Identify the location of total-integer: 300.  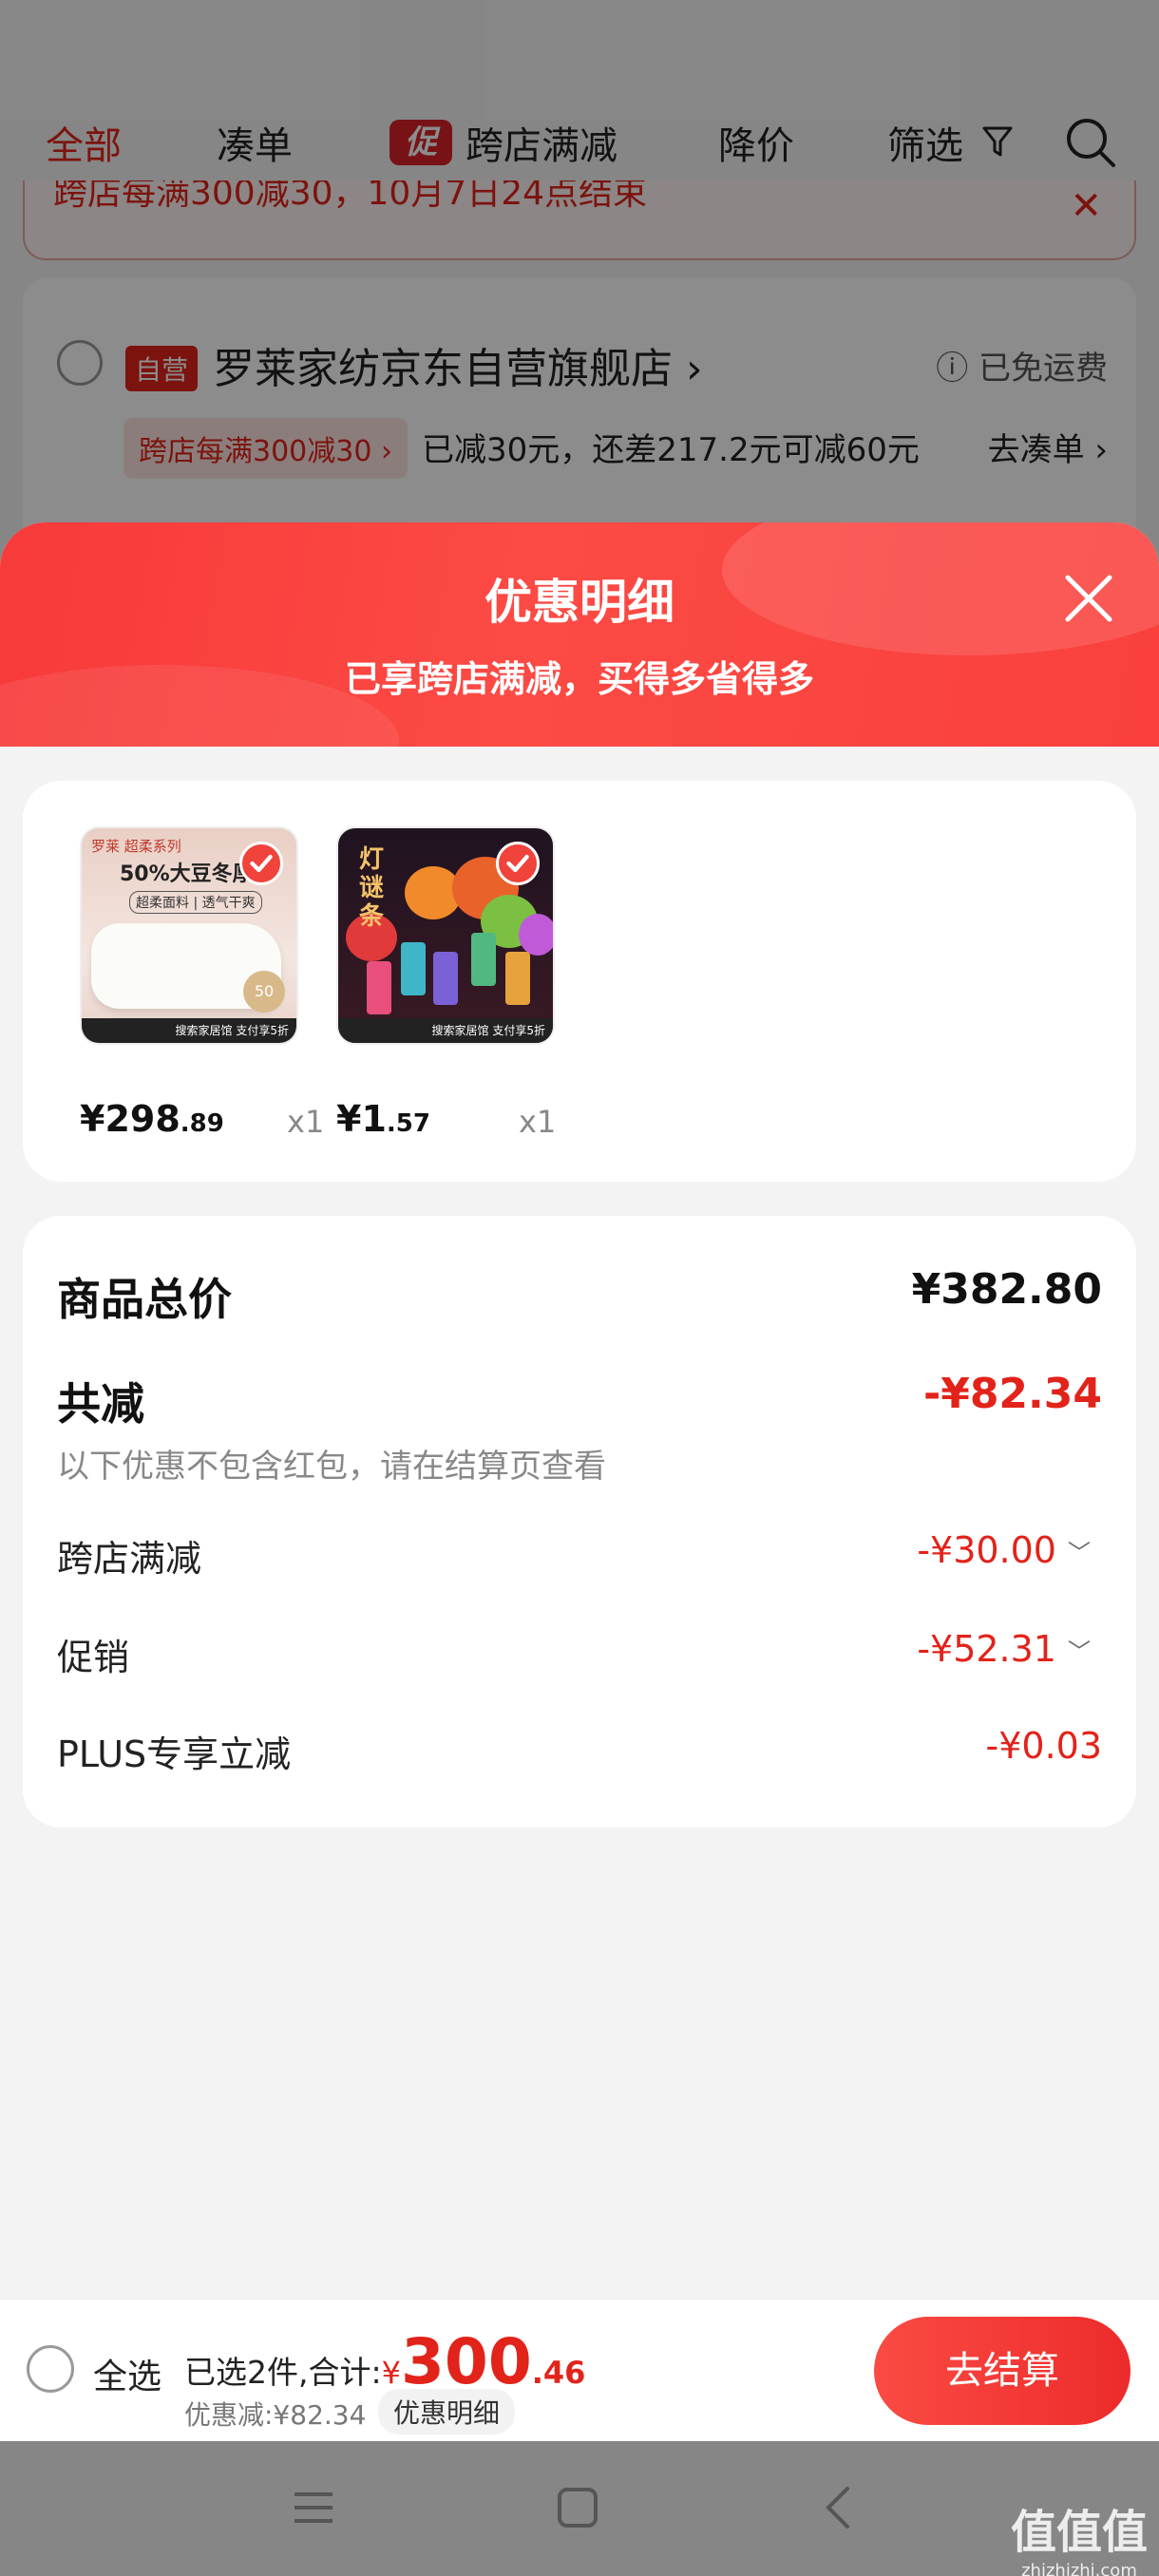
(466, 2361).